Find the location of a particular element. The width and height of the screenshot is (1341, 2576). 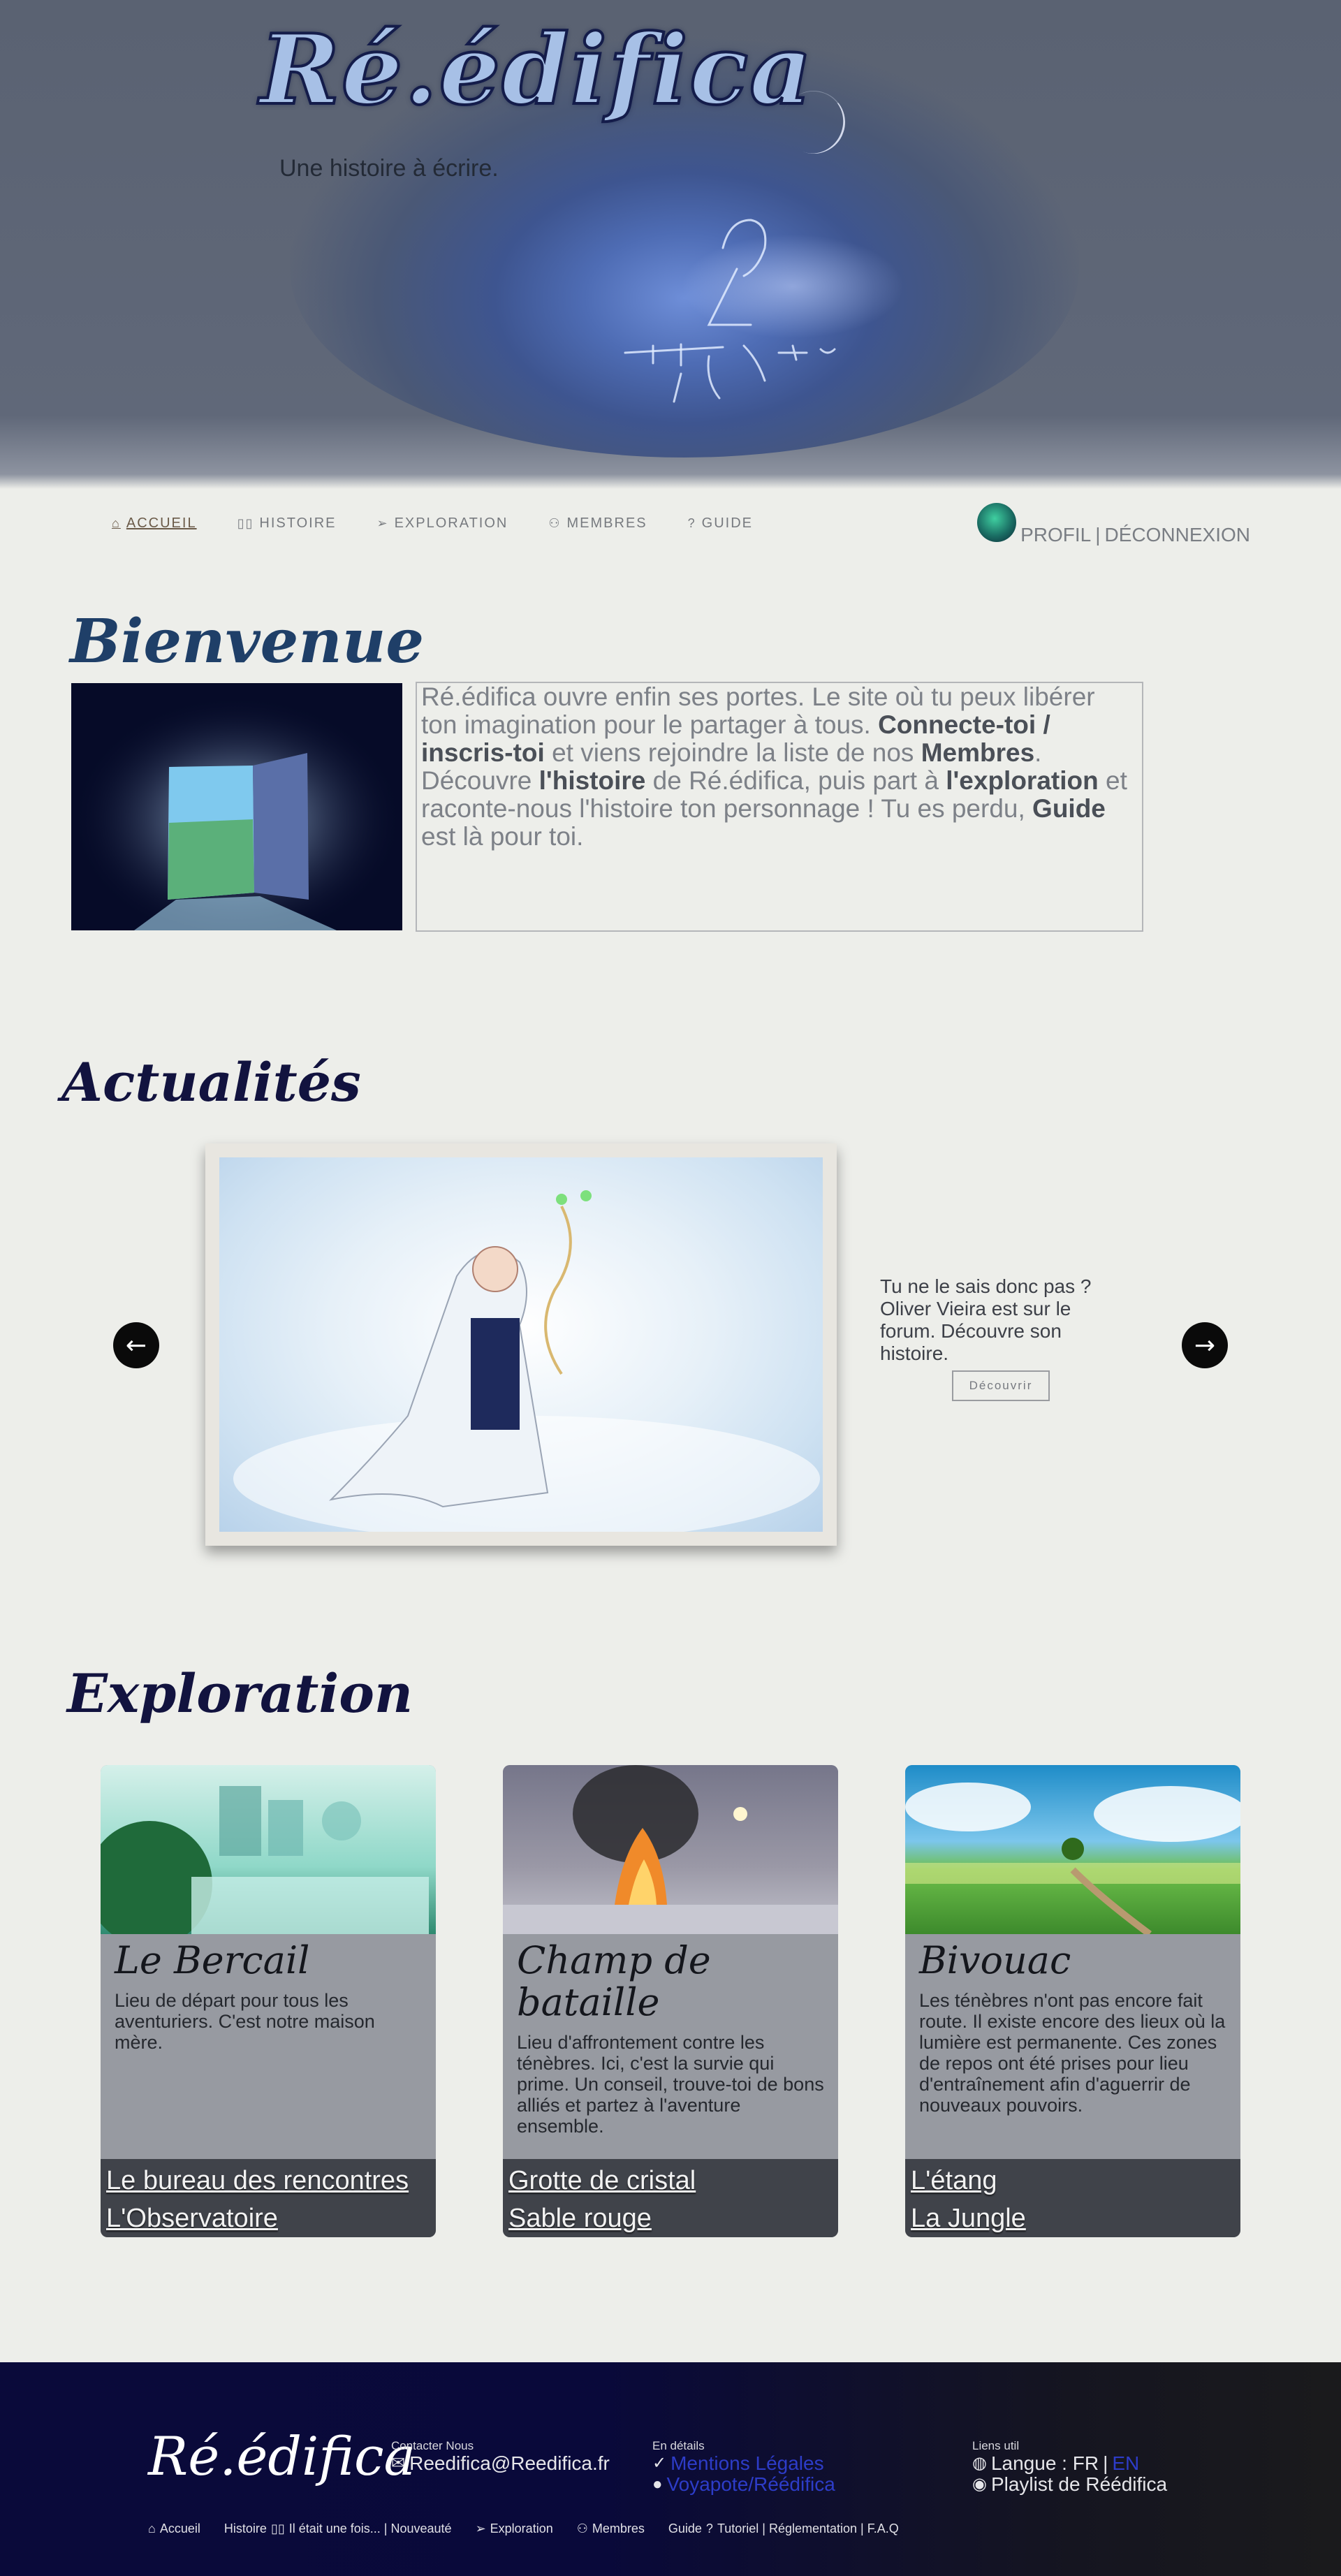

github-link: Voyapote/Réédifica is located at coordinates (751, 2484).